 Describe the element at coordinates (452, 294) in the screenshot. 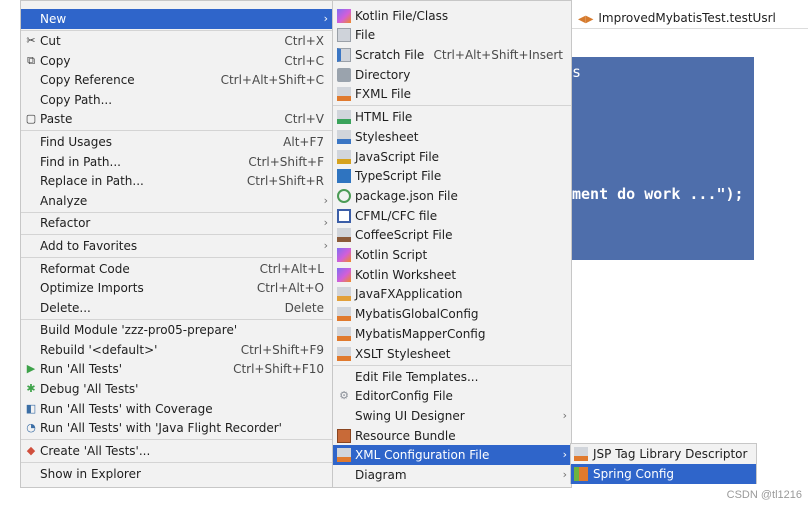

I see `new-item-javafx-application: JavaFXApplication` at that location.